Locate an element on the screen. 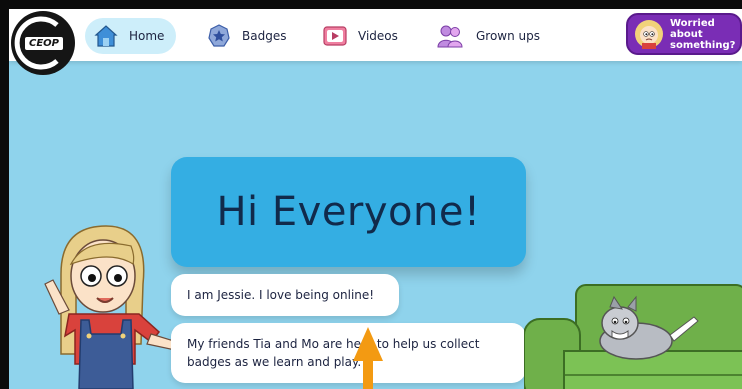 Image resolution: width=742 pixels, height=389 pixels. home-icon is located at coordinates (106, 36).